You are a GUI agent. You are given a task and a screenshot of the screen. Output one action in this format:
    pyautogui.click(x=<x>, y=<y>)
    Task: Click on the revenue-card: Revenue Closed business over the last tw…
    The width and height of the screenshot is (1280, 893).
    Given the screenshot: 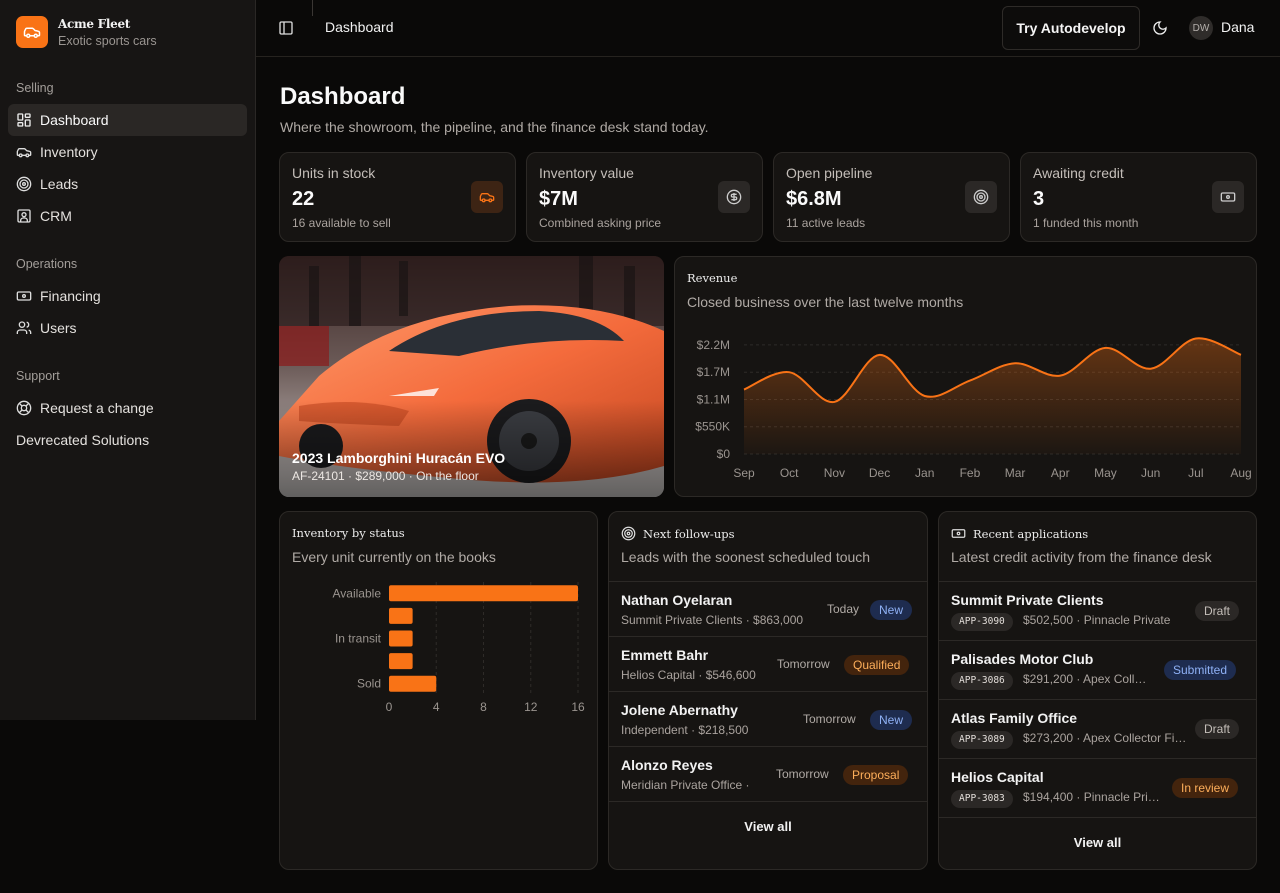 What is the action you would take?
    pyautogui.click(x=965, y=376)
    